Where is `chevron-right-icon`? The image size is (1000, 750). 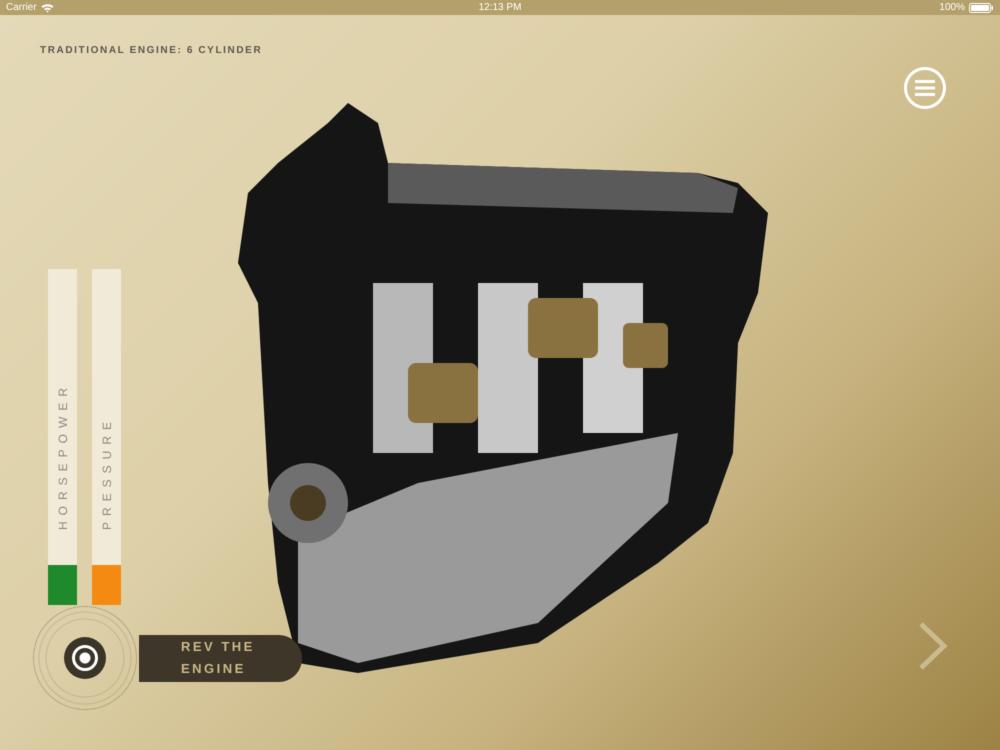 chevron-right-icon is located at coordinates (933, 646).